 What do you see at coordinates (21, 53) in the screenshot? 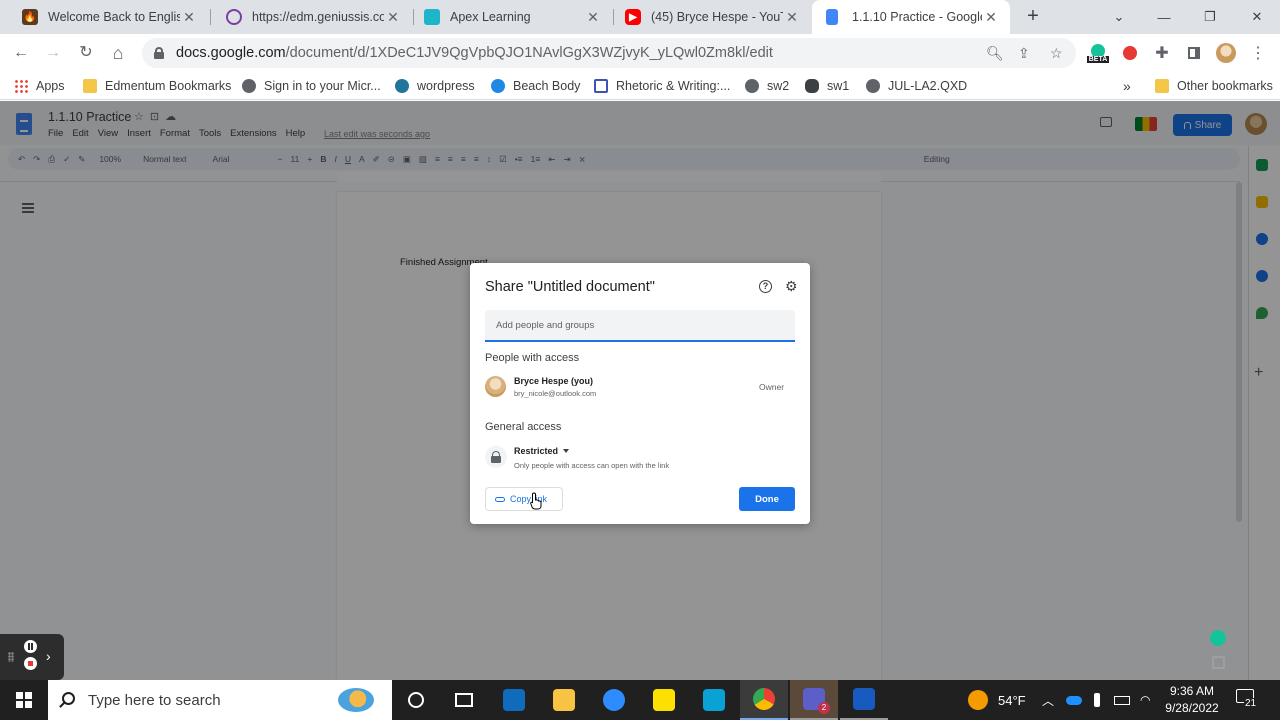
I see `back-button: ←` at bounding box center [21, 53].